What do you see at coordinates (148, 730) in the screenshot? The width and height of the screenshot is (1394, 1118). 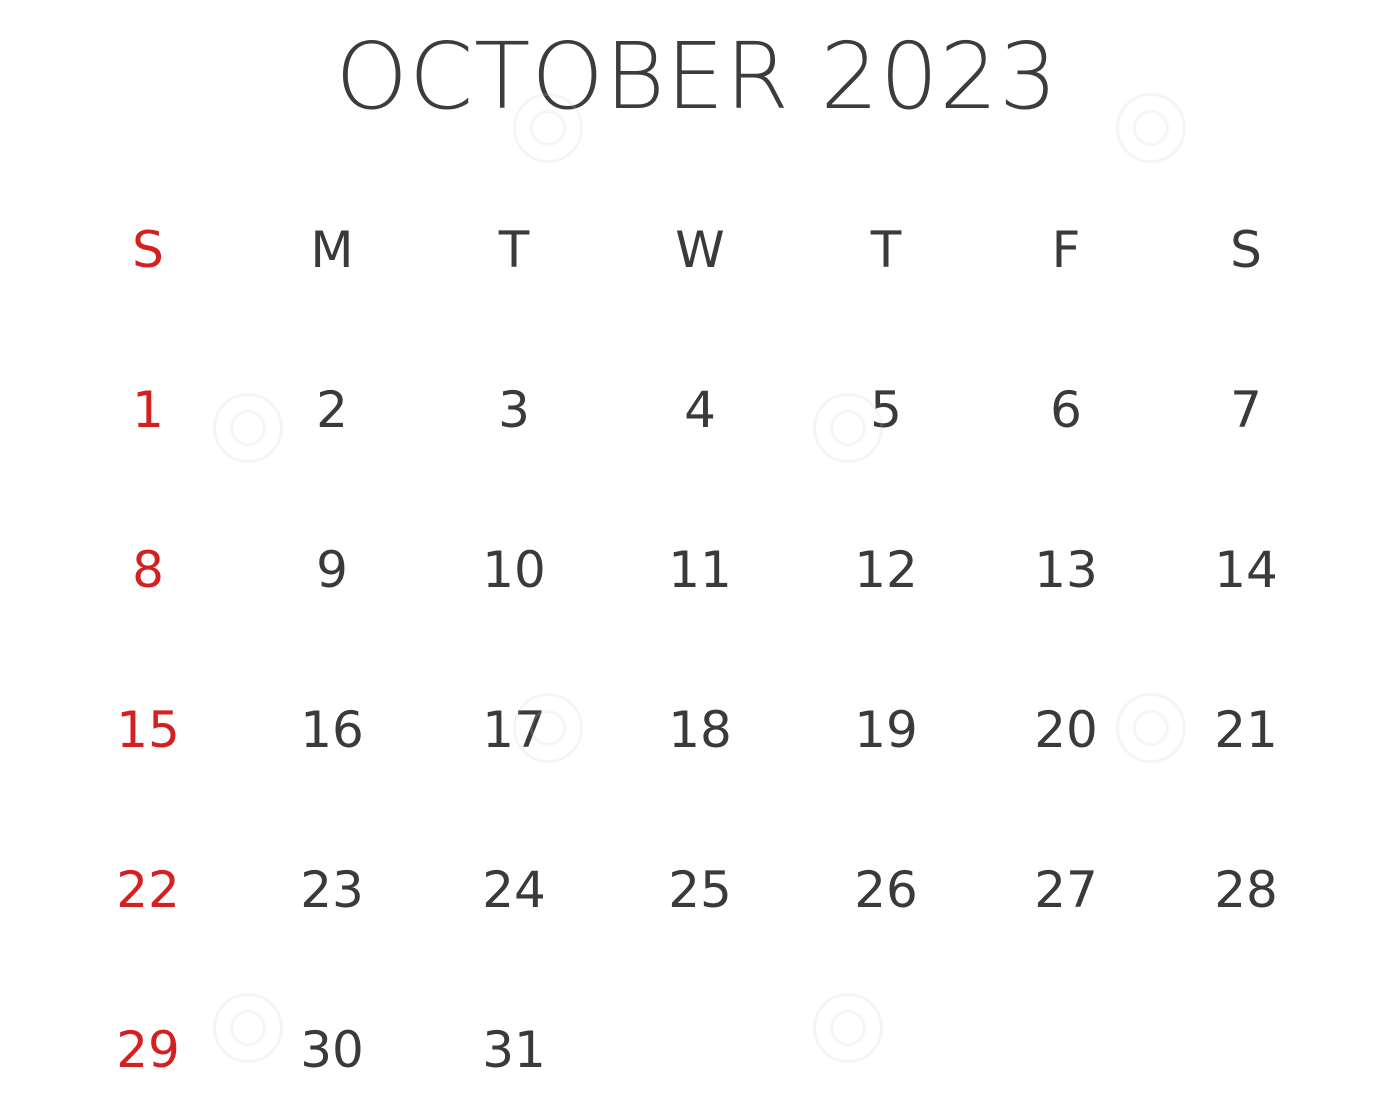 I see `day-cell: 15` at bounding box center [148, 730].